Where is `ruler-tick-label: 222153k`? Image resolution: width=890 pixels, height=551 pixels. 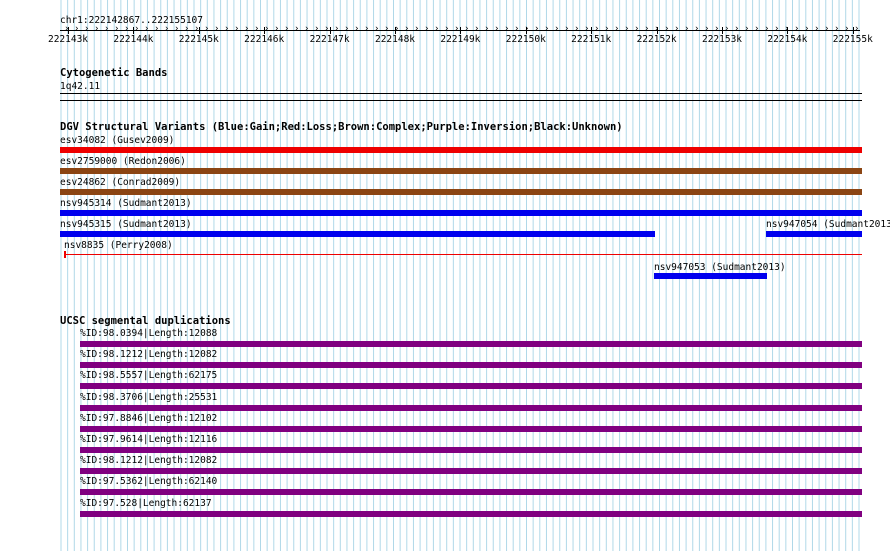
ruler-tick-label: 222153k is located at coordinates (722, 39).